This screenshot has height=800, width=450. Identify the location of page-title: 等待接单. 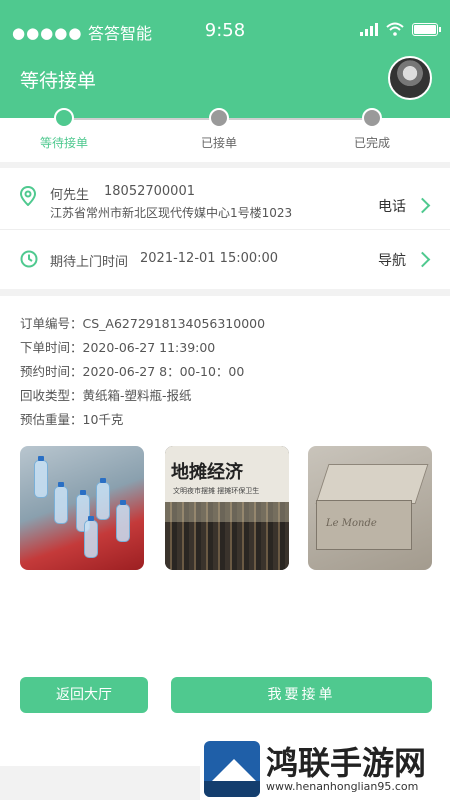
(58, 81).